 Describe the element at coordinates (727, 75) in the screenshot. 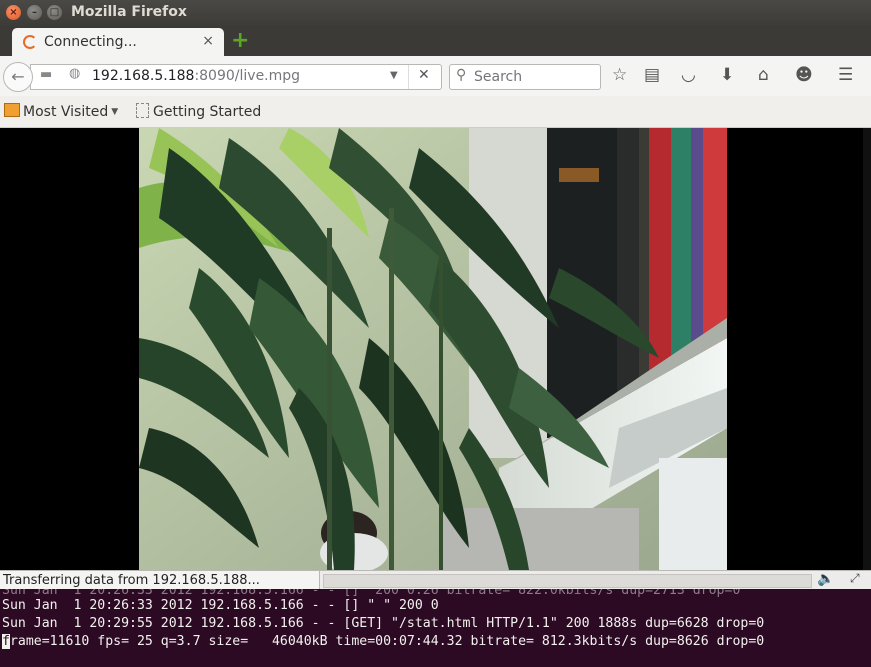

I see `downloads-icon: ⬇` at that location.